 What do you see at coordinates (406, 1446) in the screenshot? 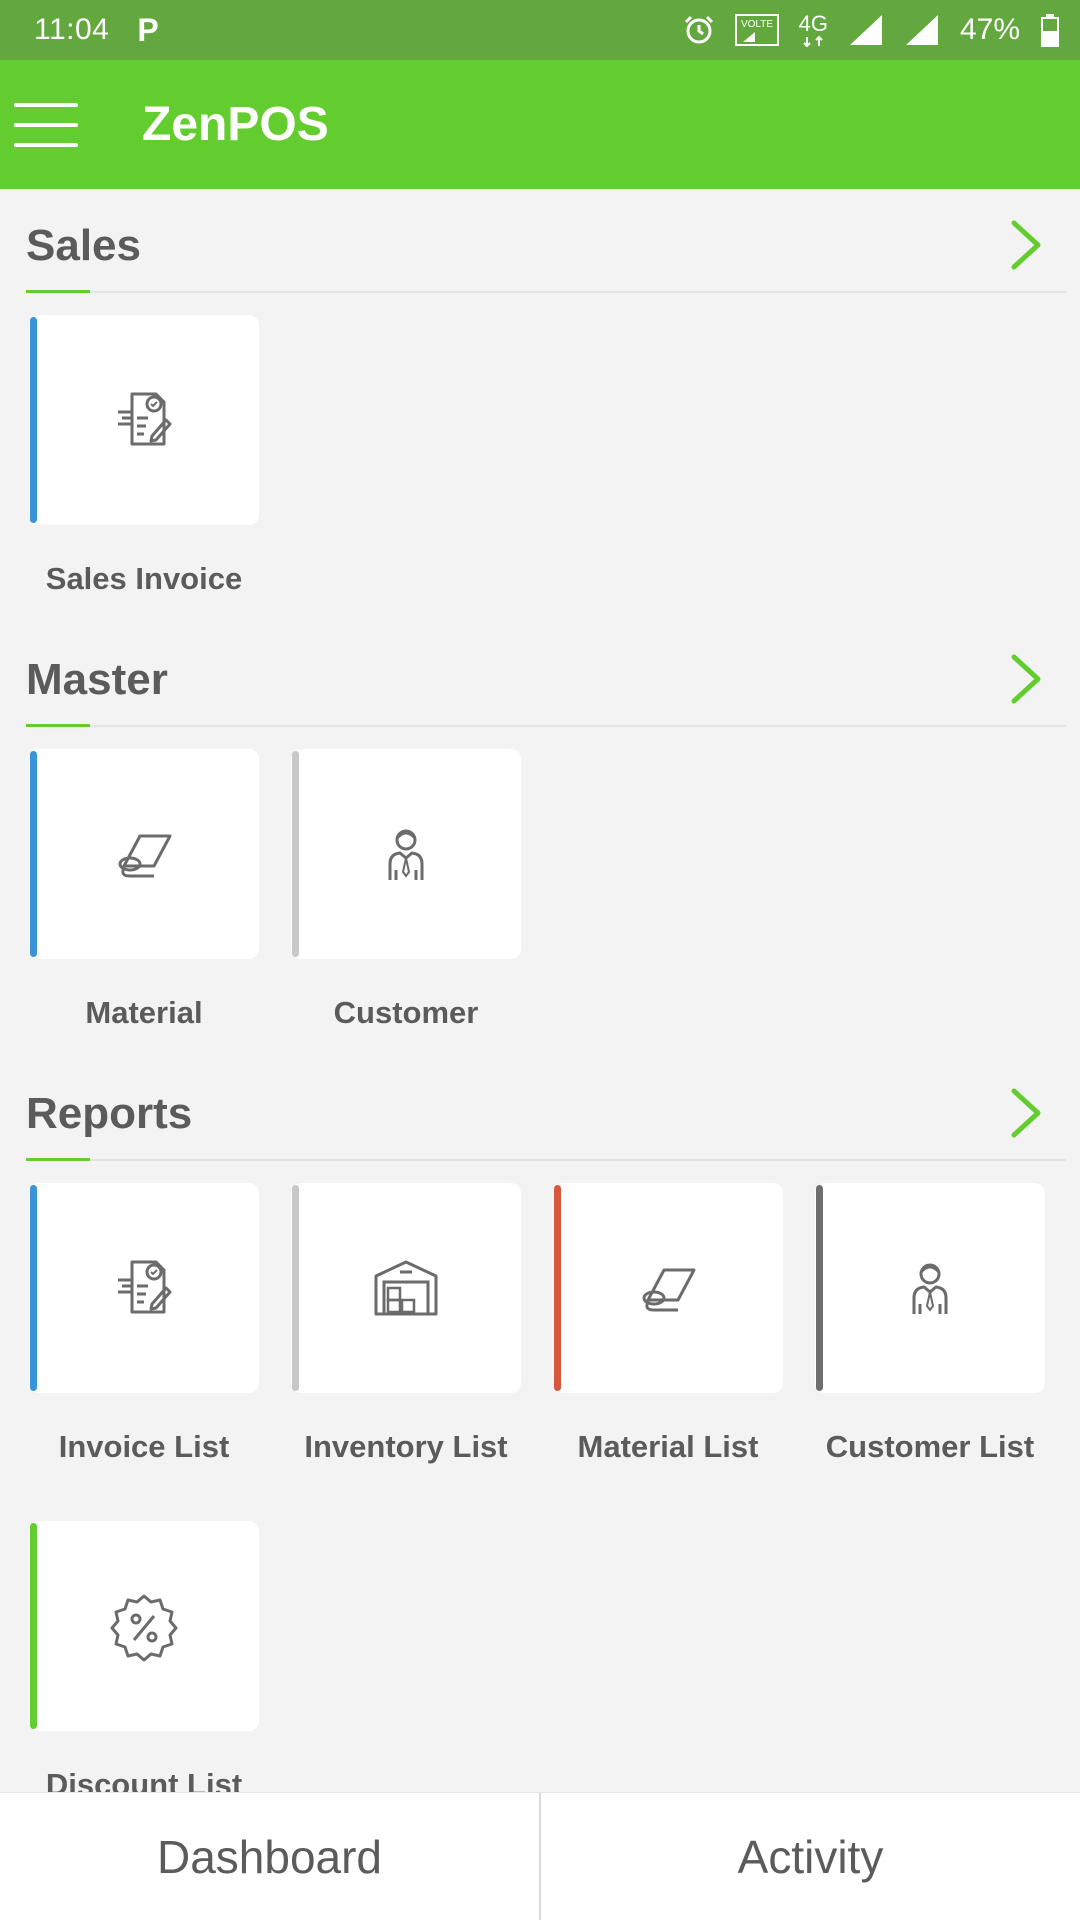
I see `tile-label: Inventory List` at bounding box center [406, 1446].